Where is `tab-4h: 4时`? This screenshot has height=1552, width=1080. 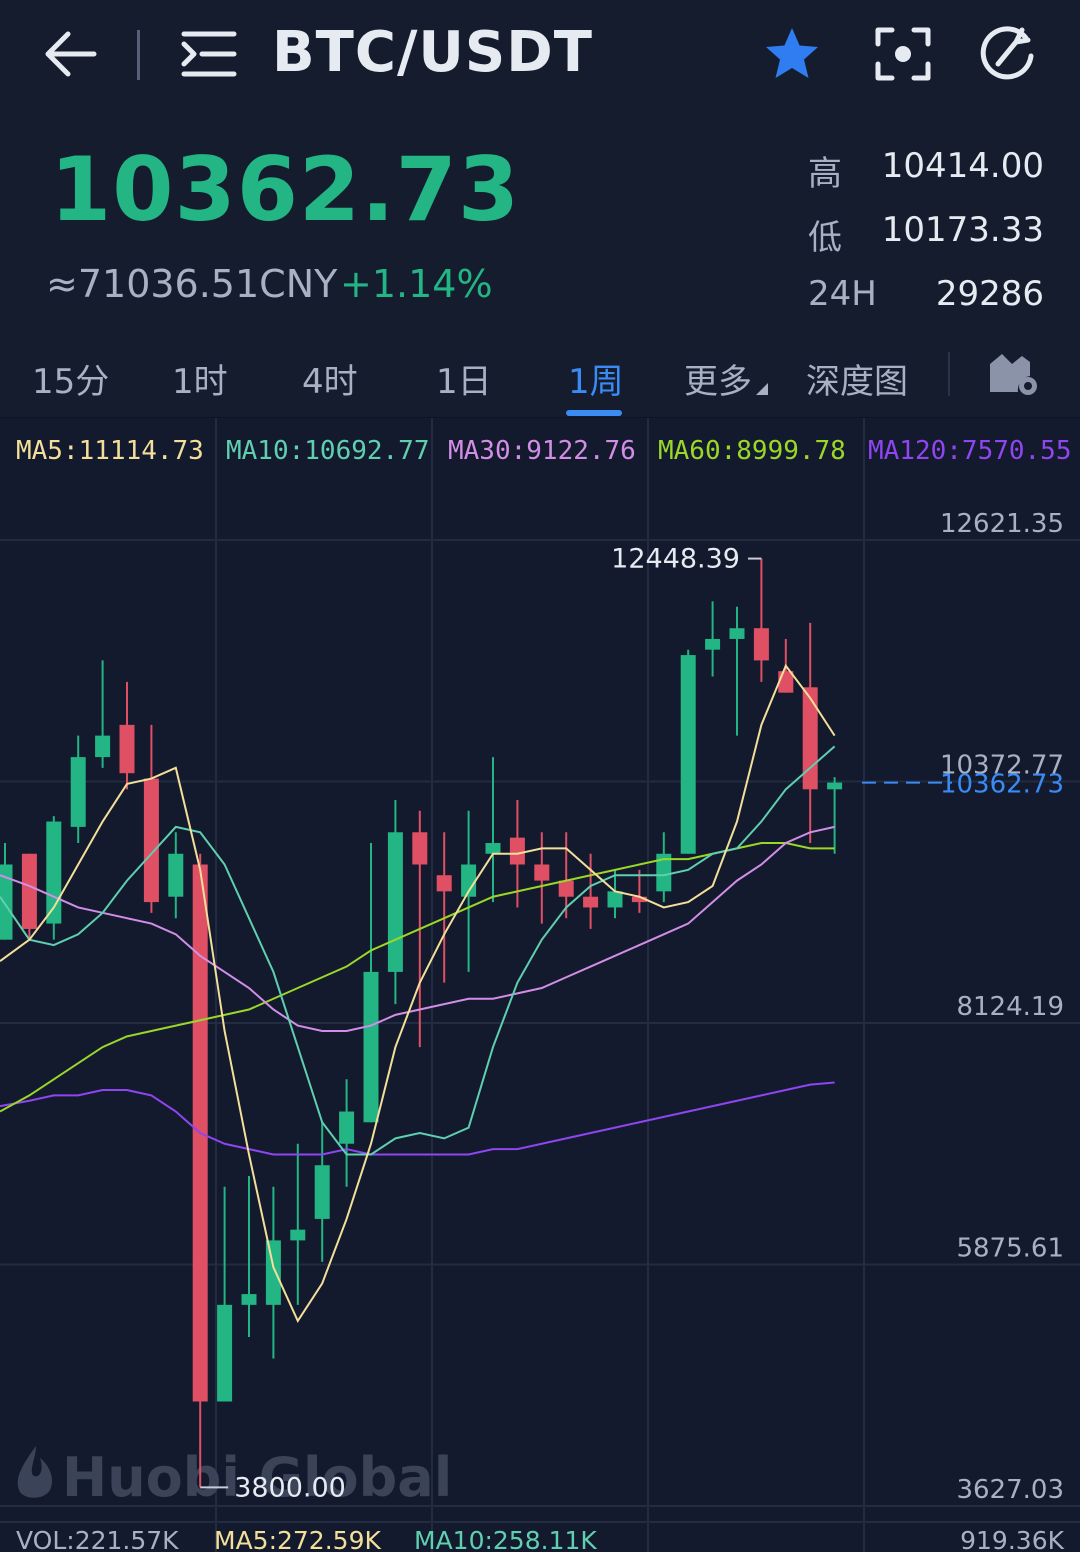 tab-4h: 4时 is located at coordinates (330, 378).